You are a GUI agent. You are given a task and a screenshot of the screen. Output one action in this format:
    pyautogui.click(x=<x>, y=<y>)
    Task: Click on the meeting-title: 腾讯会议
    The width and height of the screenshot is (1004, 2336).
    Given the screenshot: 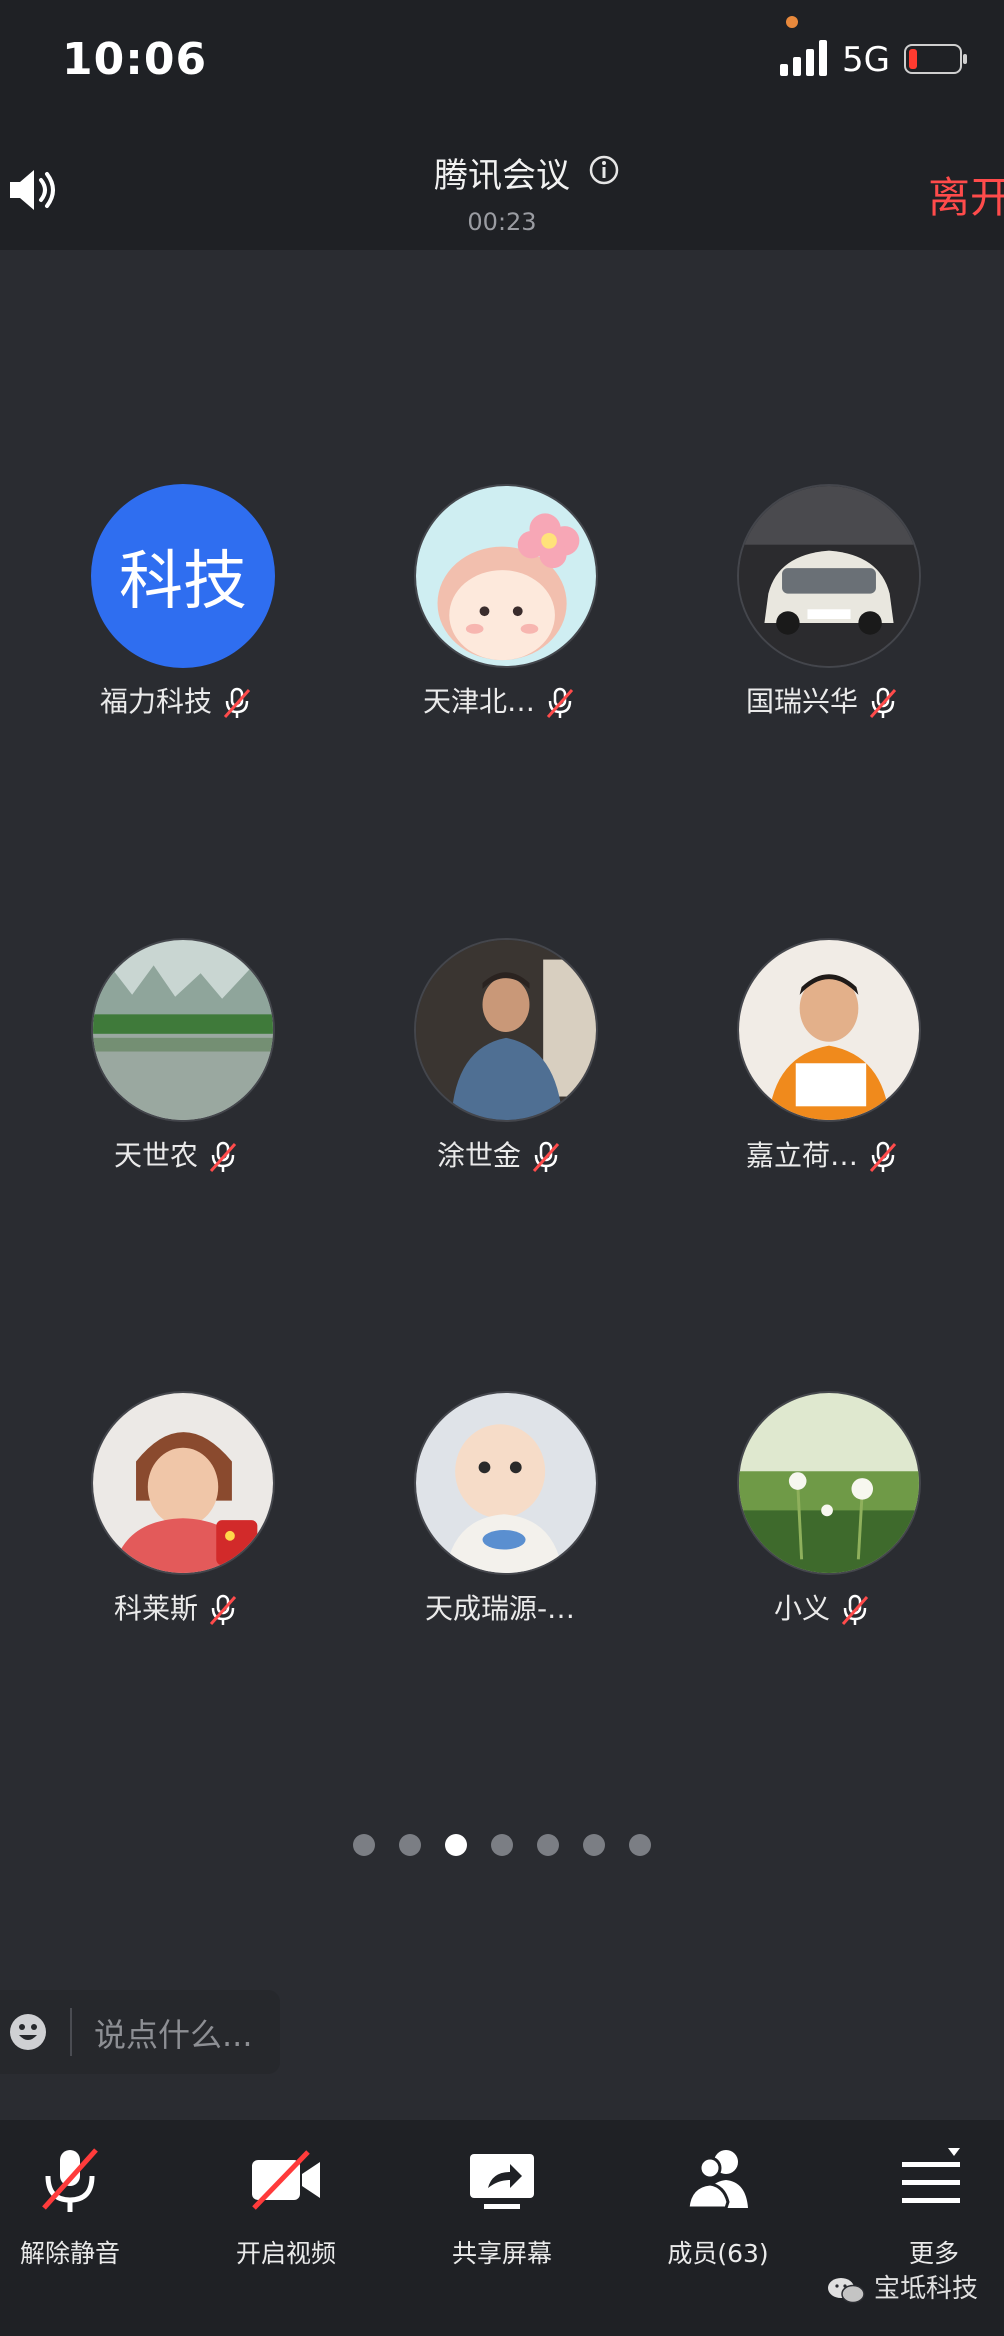 What is the action you would take?
    pyautogui.click(x=502, y=176)
    